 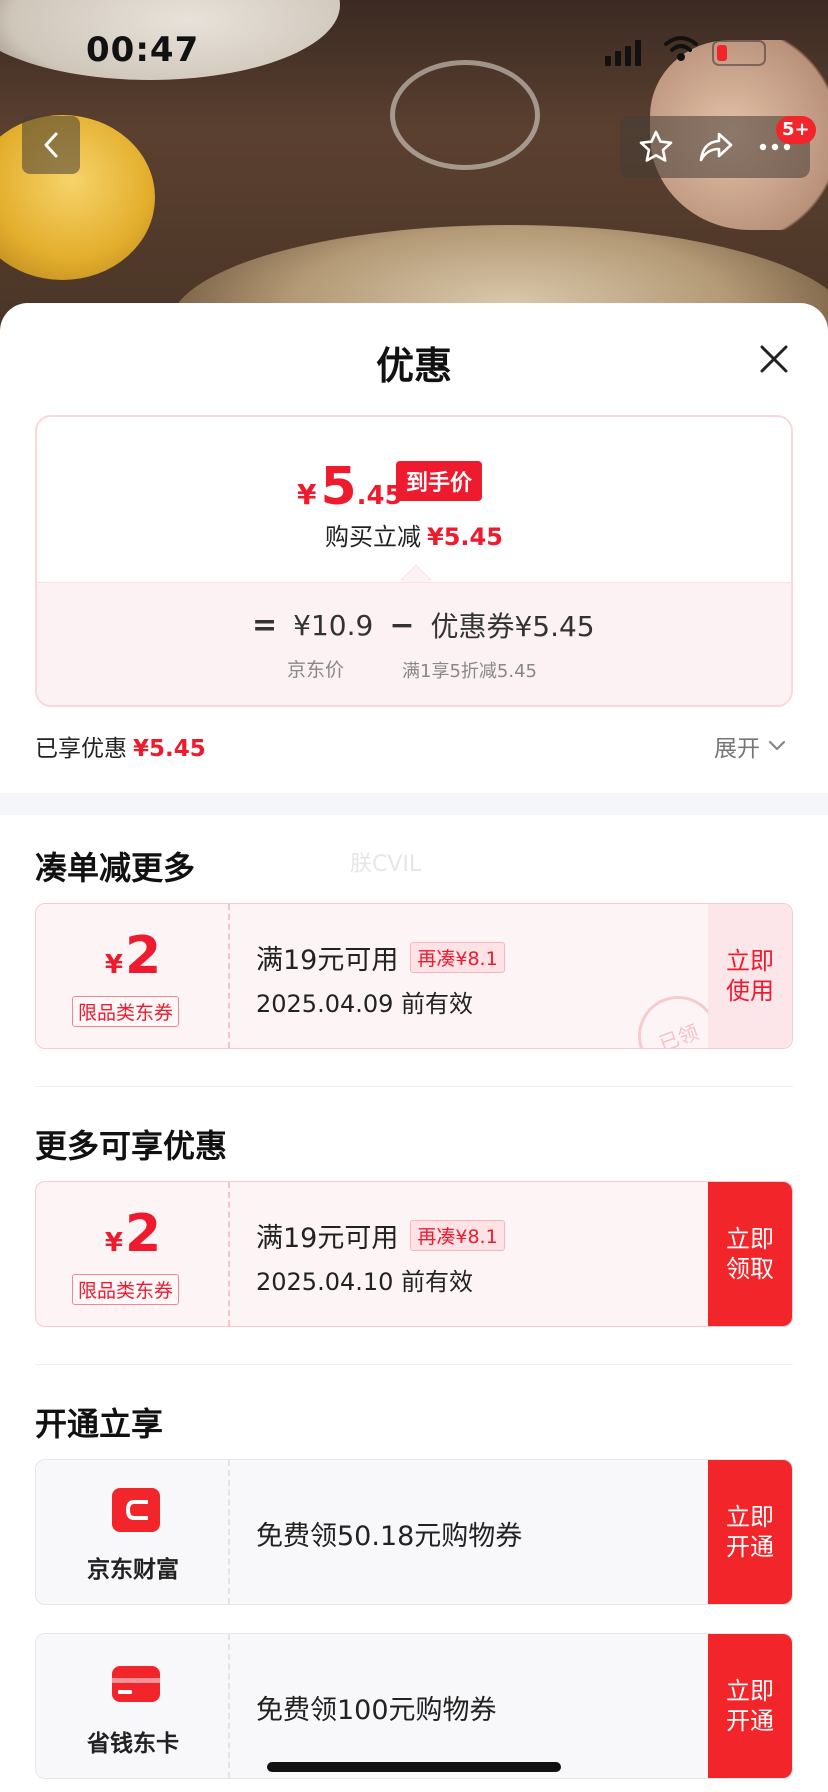 I want to click on use-now-button: 立即 使用, so click(x=750, y=976).